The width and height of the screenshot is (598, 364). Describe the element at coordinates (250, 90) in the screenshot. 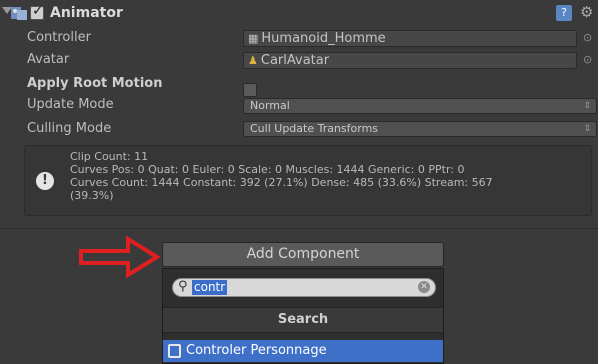

I see `apply-root-motion-toggle` at that location.